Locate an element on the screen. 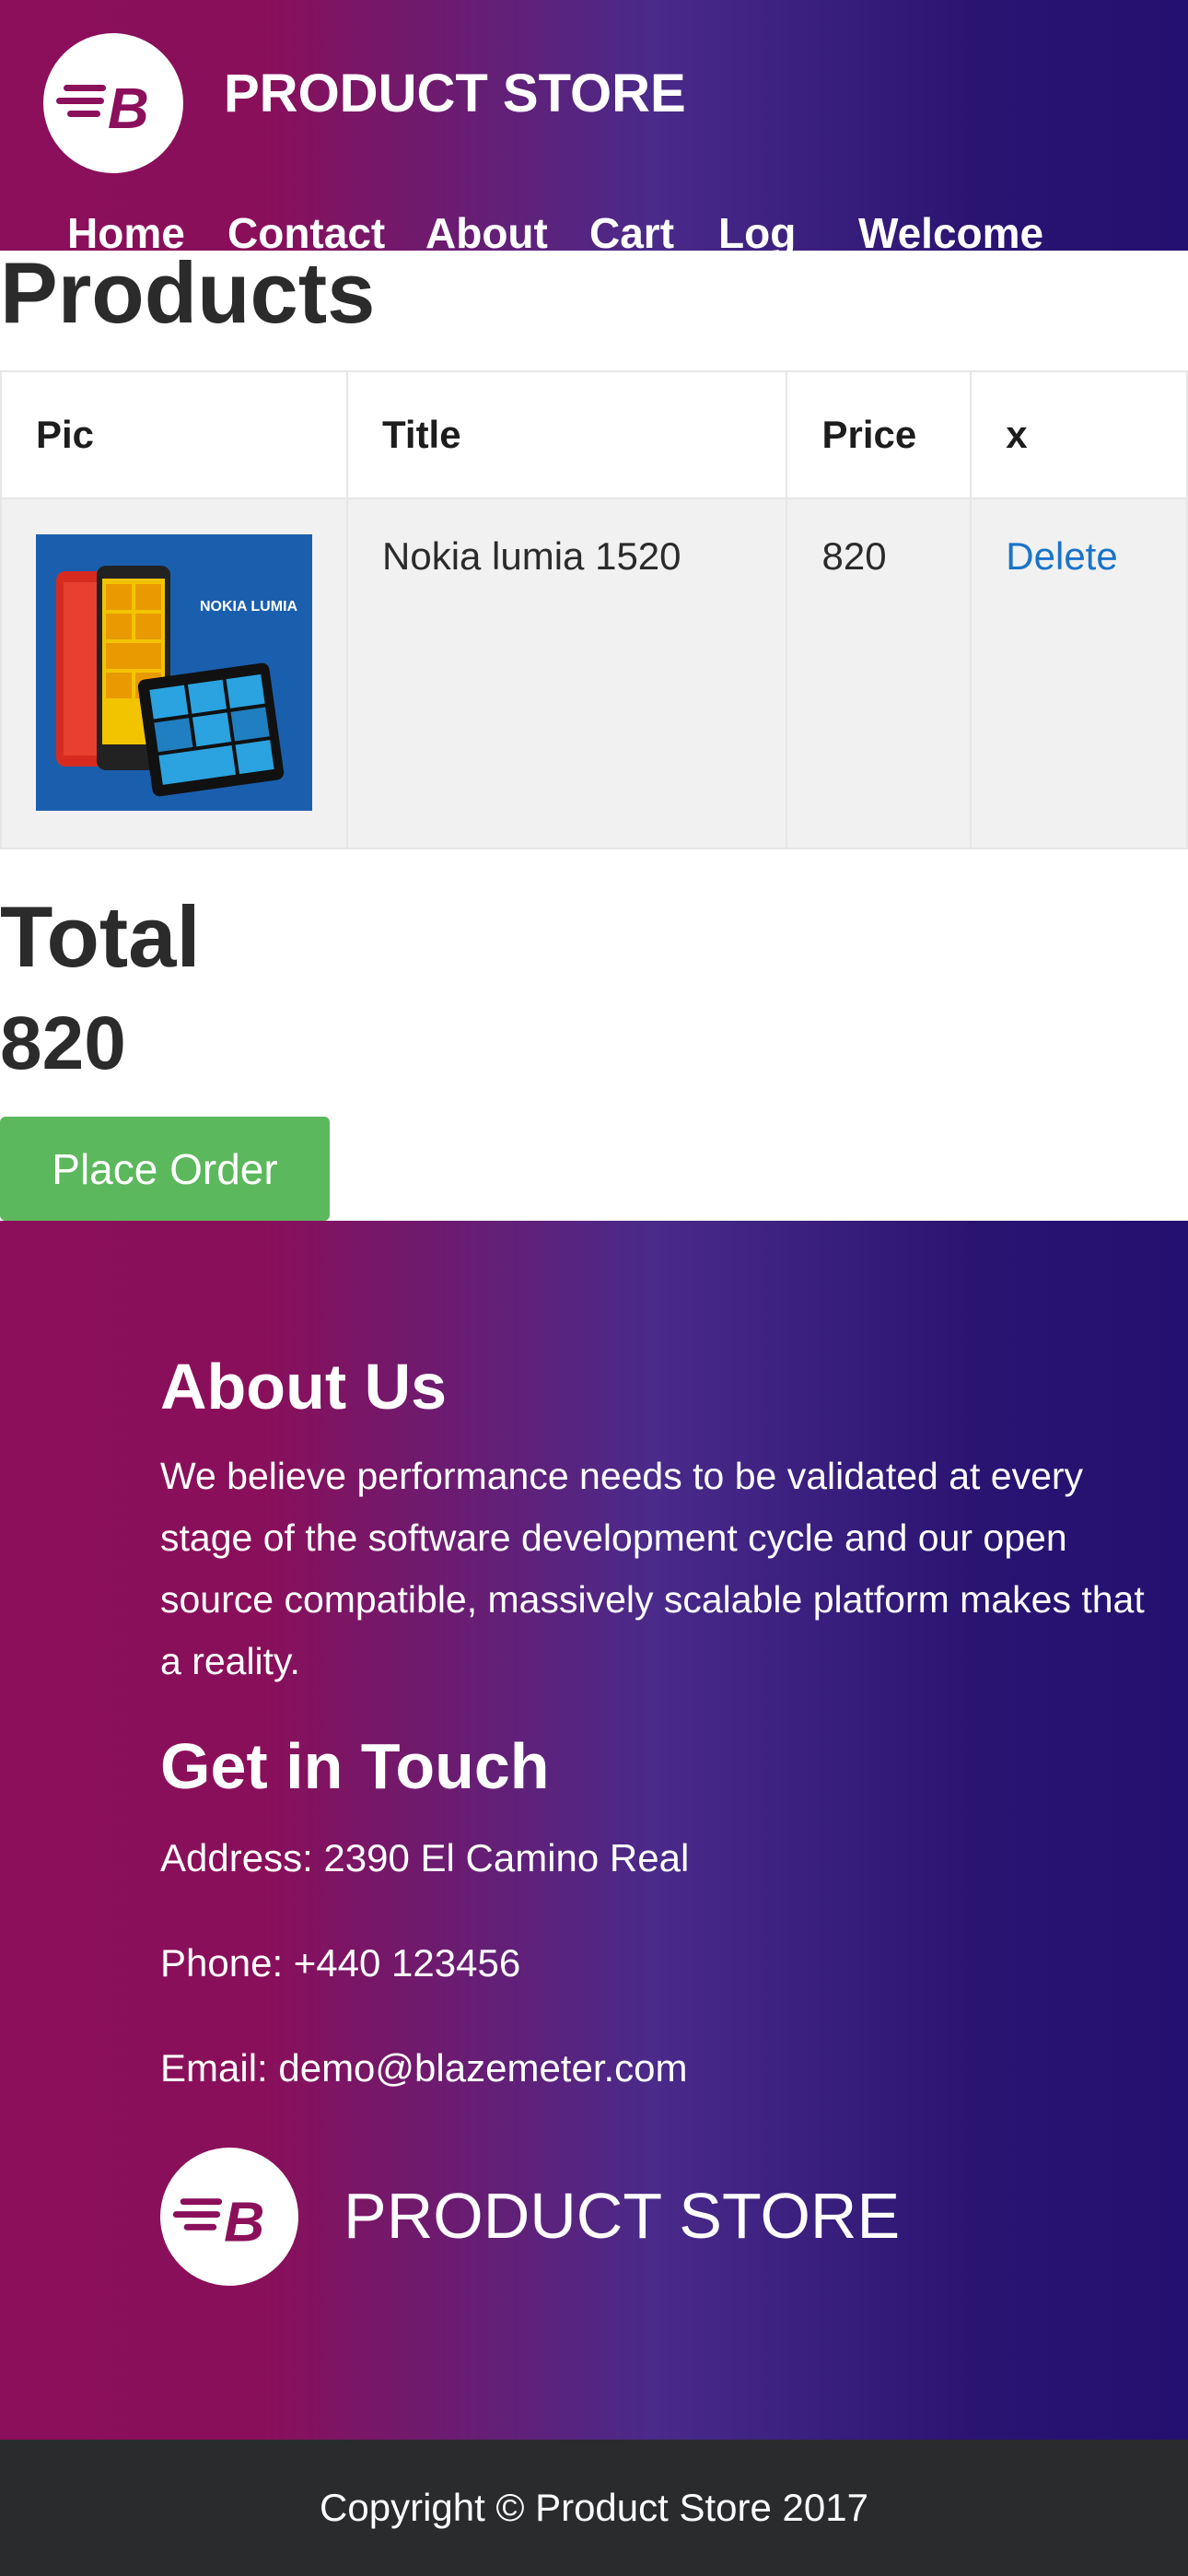  product-image: NOKIA LUMIA is located at coordinates (174, 672).